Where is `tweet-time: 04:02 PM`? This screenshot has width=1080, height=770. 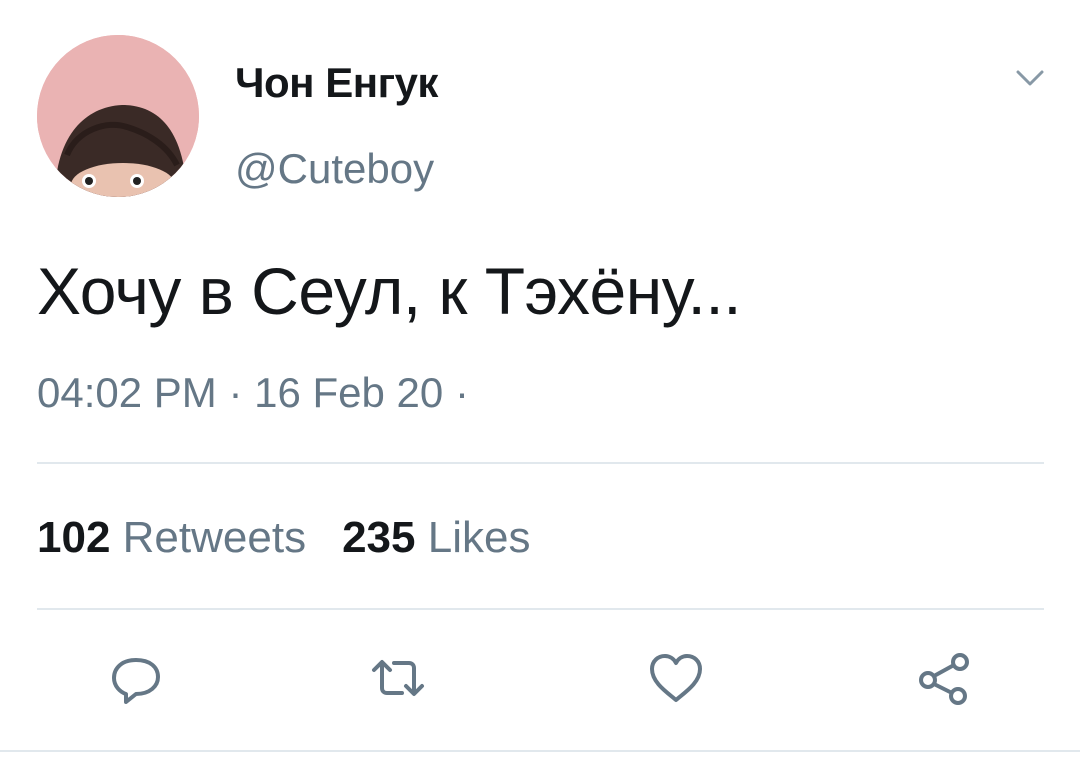
tweet-time: 04:02 PM is located at coordinates (127, 392).